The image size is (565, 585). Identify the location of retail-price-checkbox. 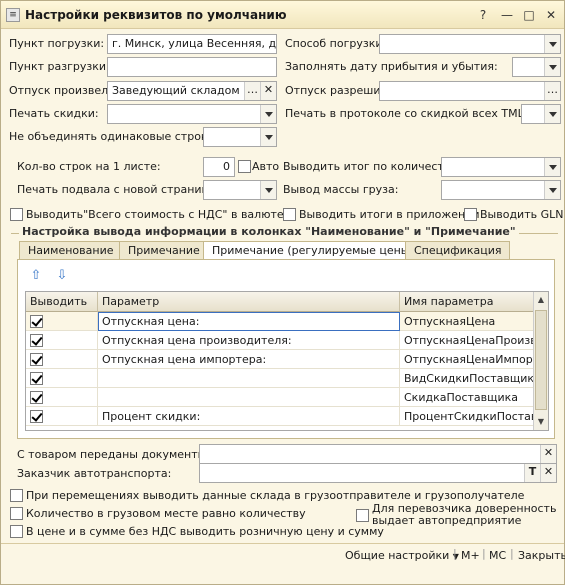
(16, 531).